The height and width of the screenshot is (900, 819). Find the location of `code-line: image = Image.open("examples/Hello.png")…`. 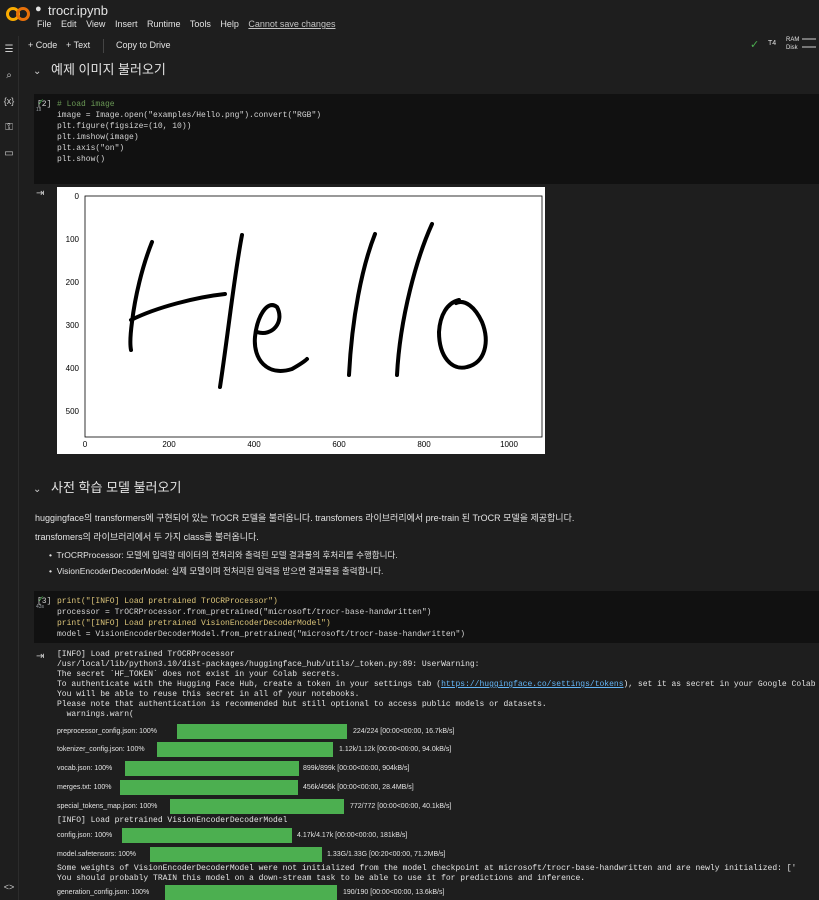

code-line: image = Image.open("examples/Hello.png")… is located at coordinates (189, 115).